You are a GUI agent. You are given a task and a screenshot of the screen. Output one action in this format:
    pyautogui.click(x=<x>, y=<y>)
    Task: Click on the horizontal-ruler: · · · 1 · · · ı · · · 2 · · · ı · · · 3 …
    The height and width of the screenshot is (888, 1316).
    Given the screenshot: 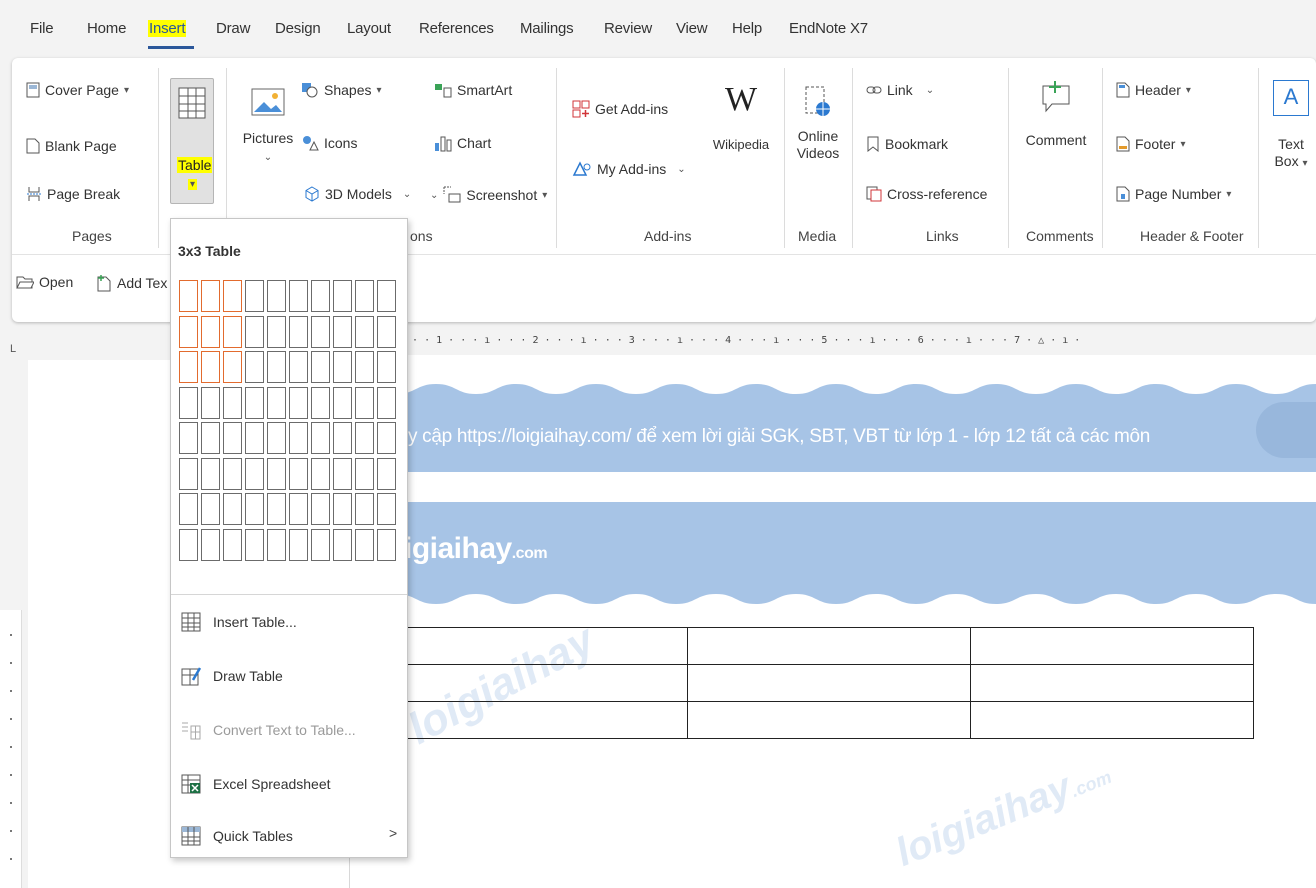 What is the action you would take?
    pyautogui.click(x=858, y=344)
    